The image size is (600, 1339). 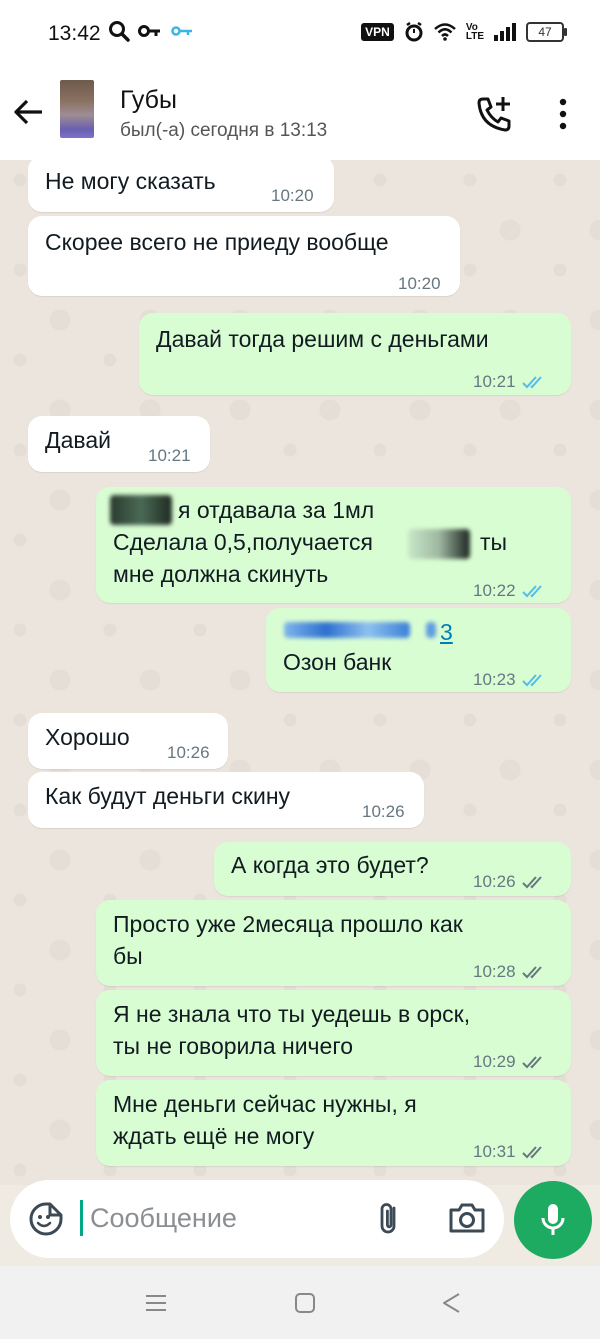 I want to click on message-incoming: Скорее всего не приеду вообще 10:20, so click(x=244, y=256).